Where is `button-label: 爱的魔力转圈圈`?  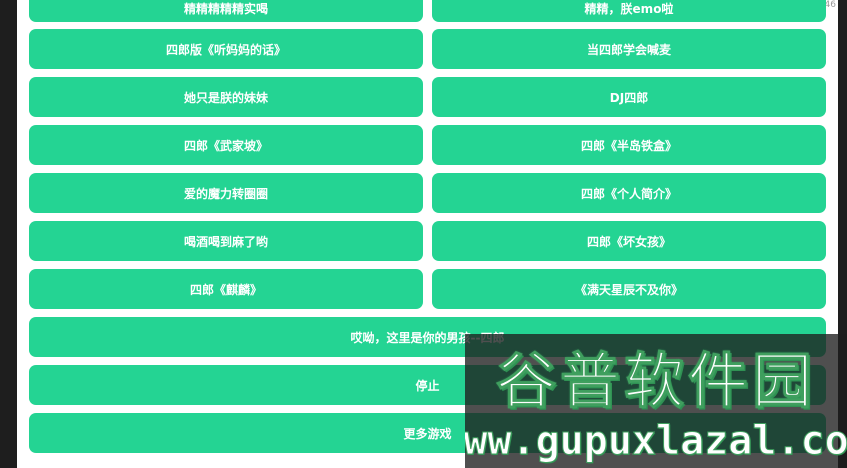
button-label: 爱的魔力转圈圈 is located at coordinates (225, 193).